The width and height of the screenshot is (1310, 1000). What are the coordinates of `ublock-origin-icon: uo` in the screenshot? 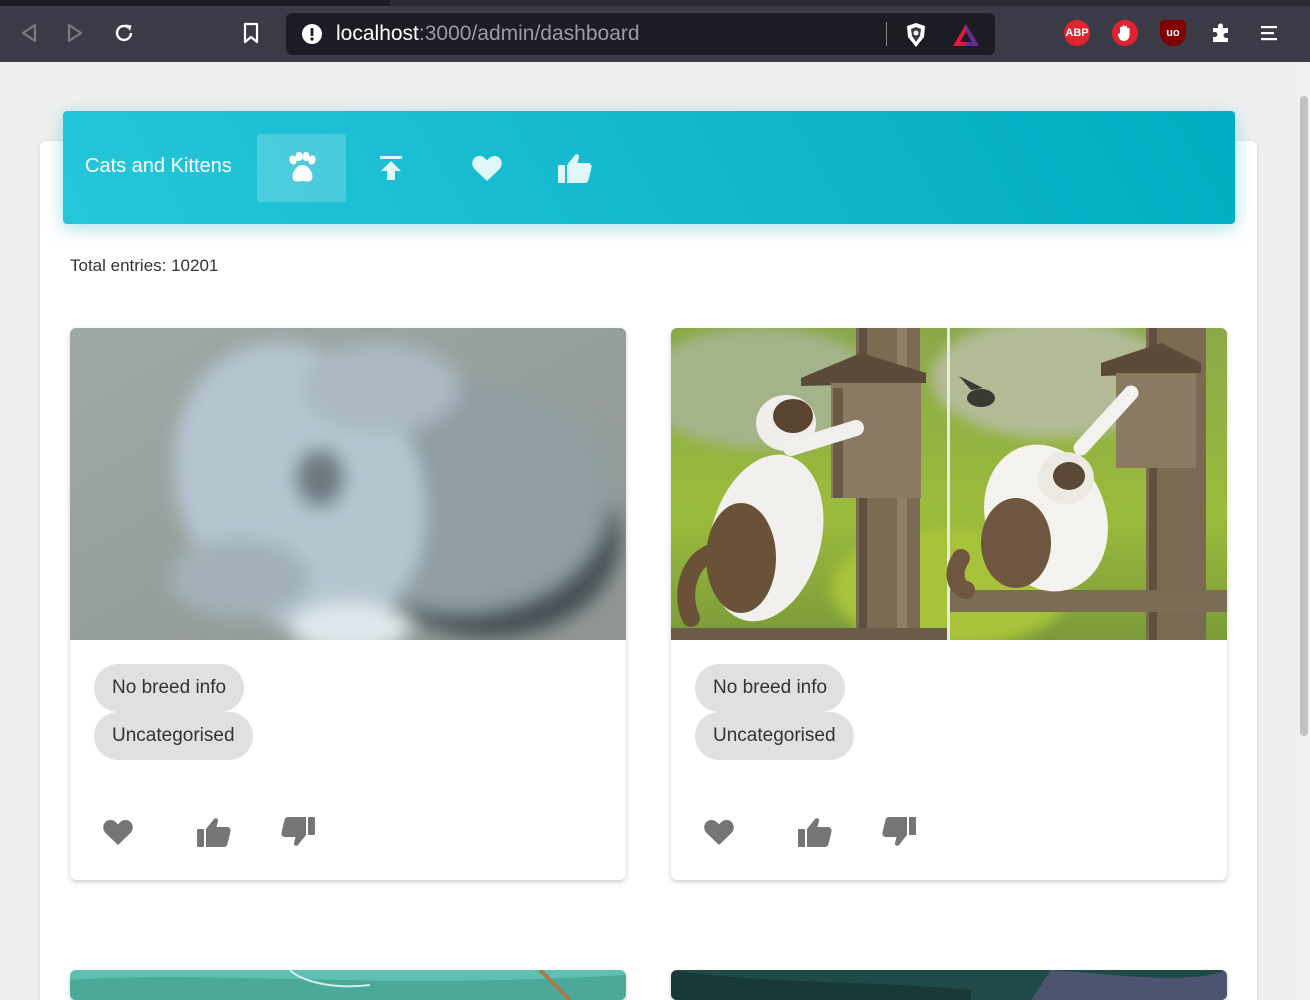 It's located at (1173, 33).